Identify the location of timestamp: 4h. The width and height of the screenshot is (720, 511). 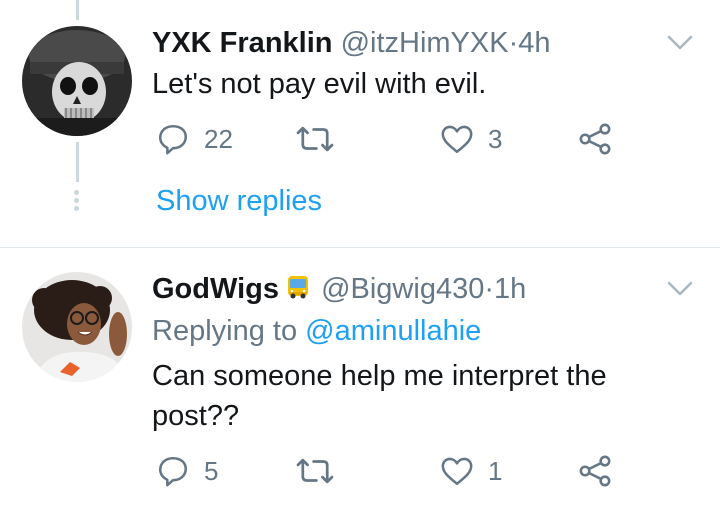
(534, 43).